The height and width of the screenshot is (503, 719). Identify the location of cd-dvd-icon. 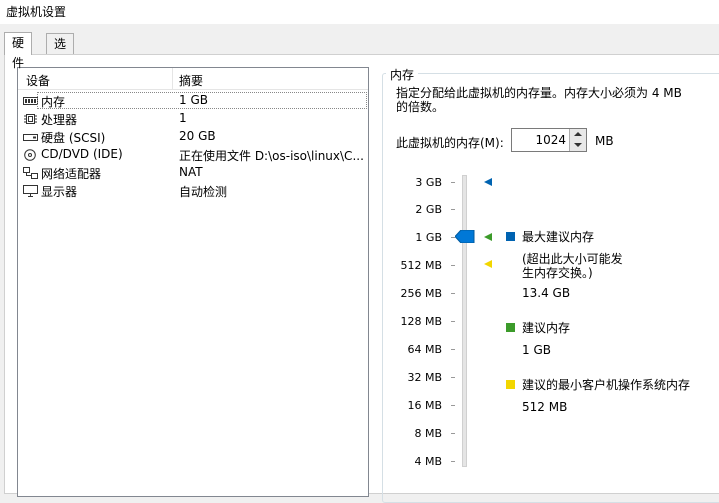
(30, 155).